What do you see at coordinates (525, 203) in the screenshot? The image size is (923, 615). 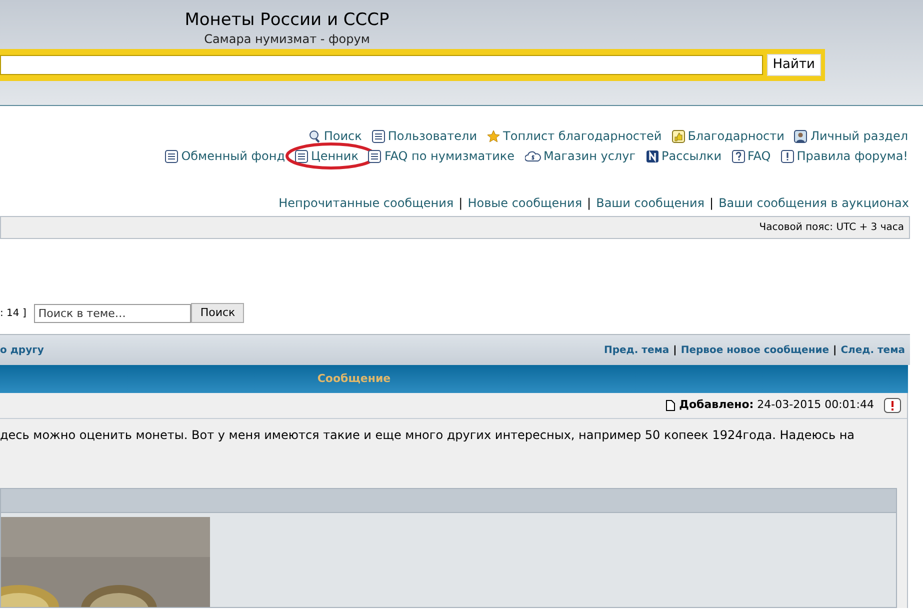 I see `messages-link: Новые сообщения` at bounding box center [525, 203].